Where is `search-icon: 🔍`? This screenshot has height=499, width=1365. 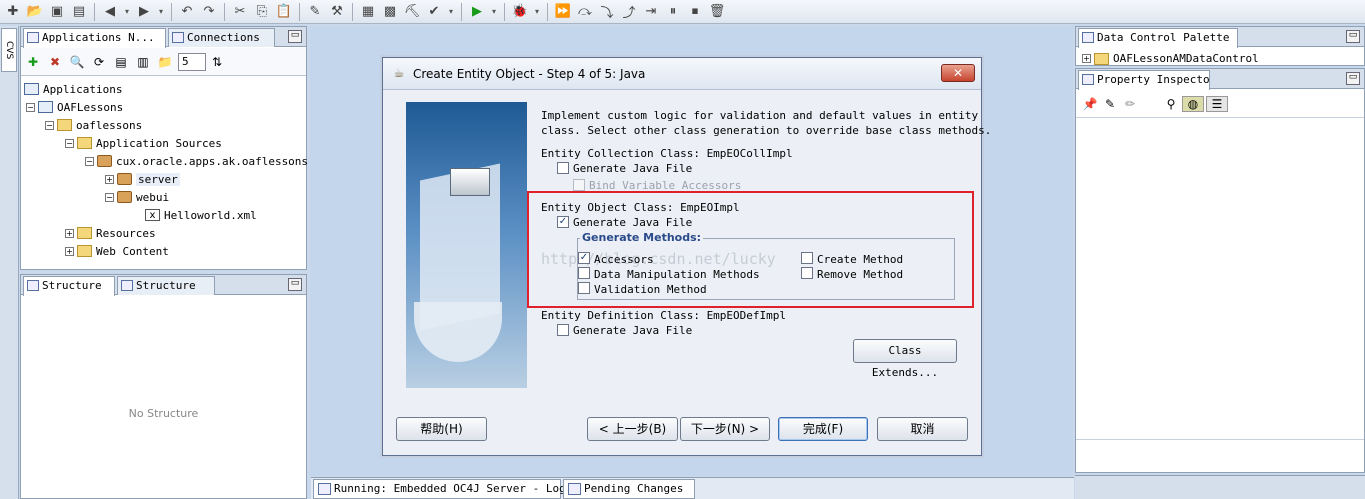
search-icon: 🔍 is located at coordinates (77, 62).